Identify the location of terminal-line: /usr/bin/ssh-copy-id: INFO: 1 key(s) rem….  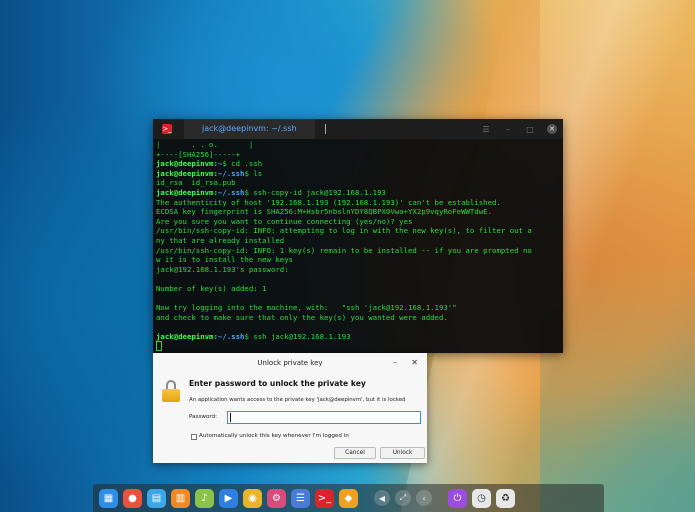
(344, 250).